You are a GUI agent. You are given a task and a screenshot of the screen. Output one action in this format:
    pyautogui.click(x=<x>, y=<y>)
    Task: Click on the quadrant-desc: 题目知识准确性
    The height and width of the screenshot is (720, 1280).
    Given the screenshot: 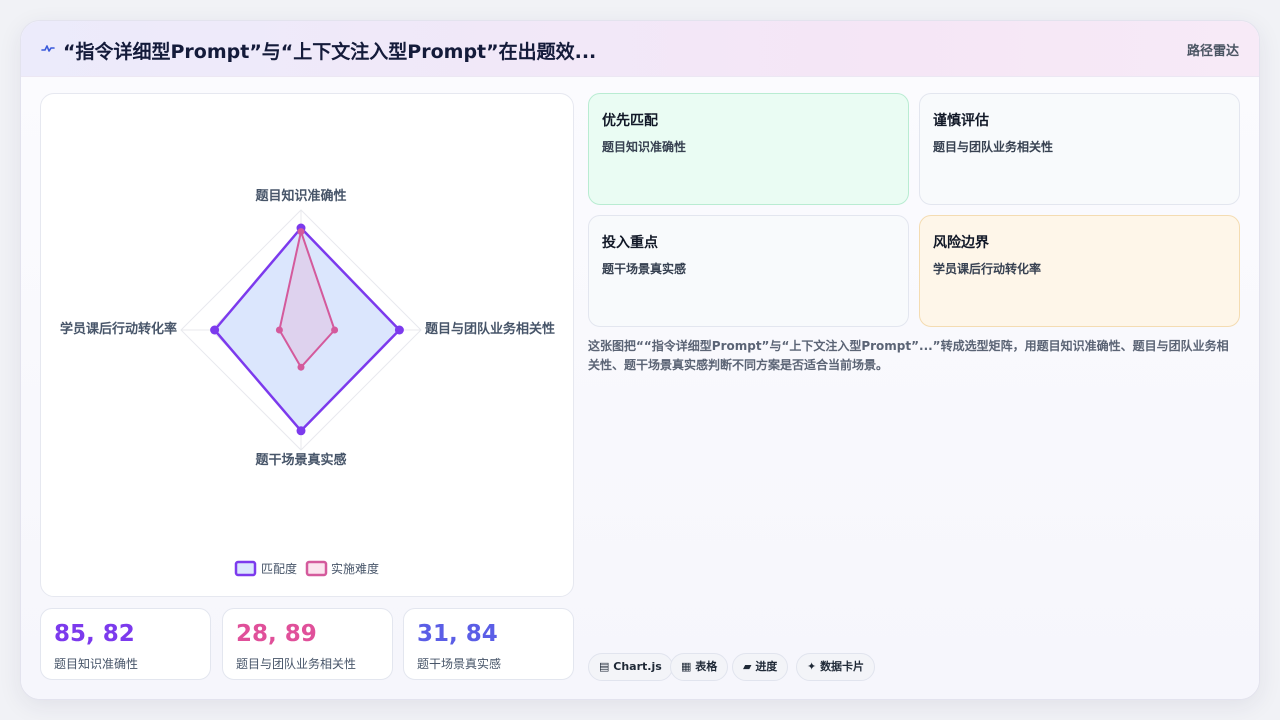 What is the action you would take?
    pyautogui.click(x=644, y=147)
    